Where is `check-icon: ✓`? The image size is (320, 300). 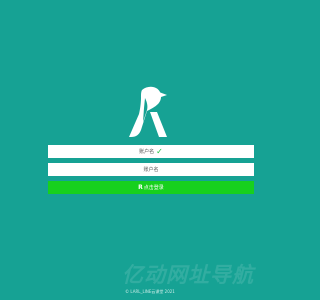
check-icon: ✓ is located at coordinates (159, 151).